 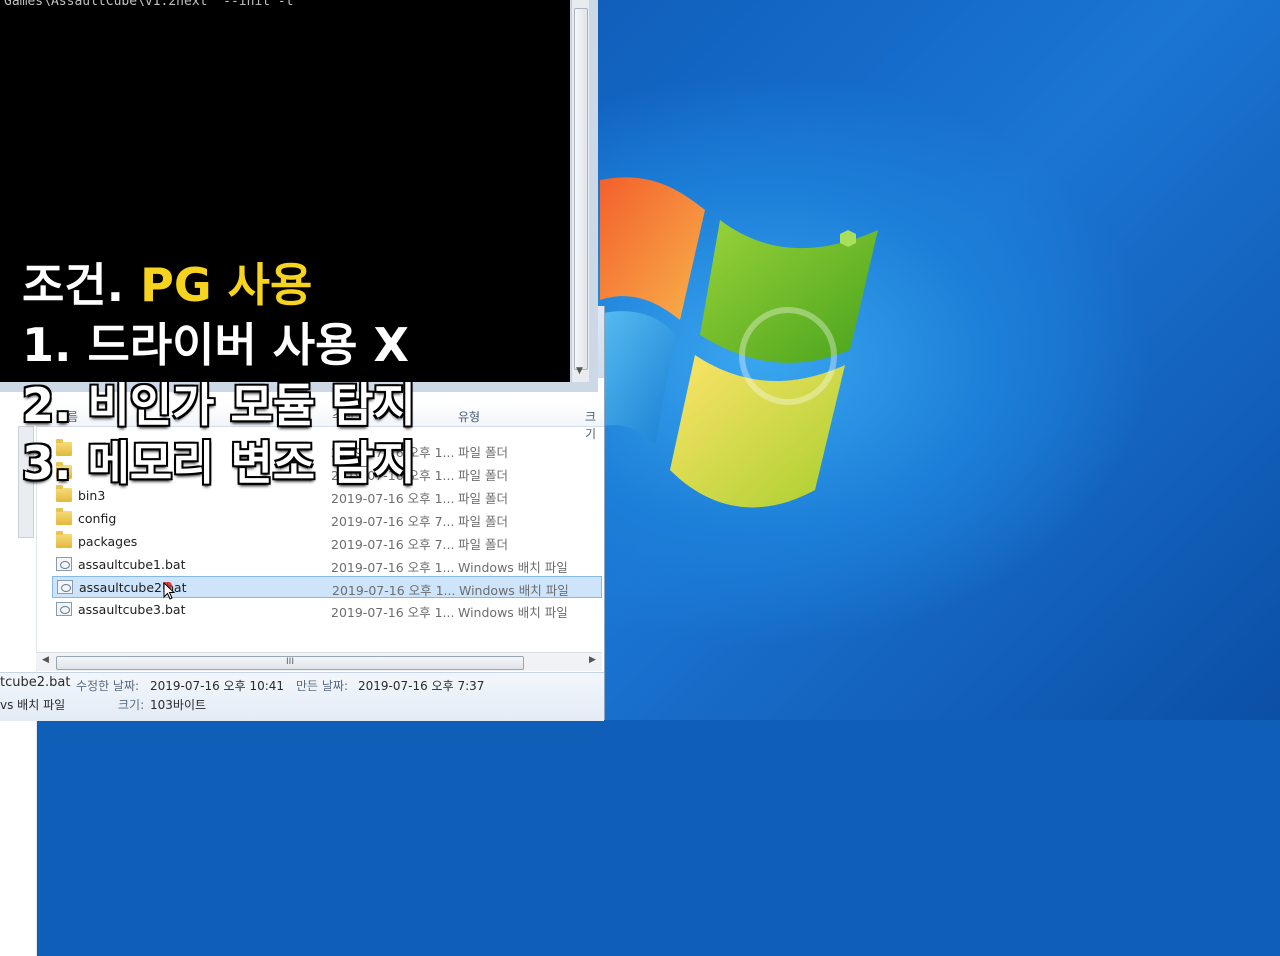 What do you see at coordinates (132, 609) in the screenshot?
I see `file-name: assaultcube3.bat` at bounding box center [132, 609].